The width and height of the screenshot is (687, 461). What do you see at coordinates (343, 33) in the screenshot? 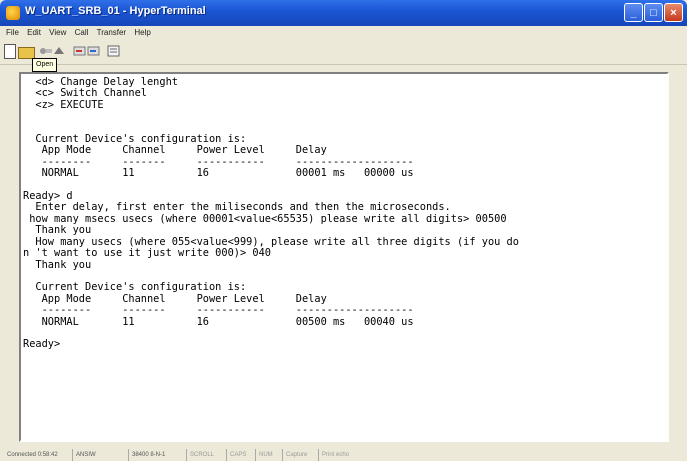
I see `menu-bar: File Edit View Call Transfer Help` at bounding box center [343, 33].